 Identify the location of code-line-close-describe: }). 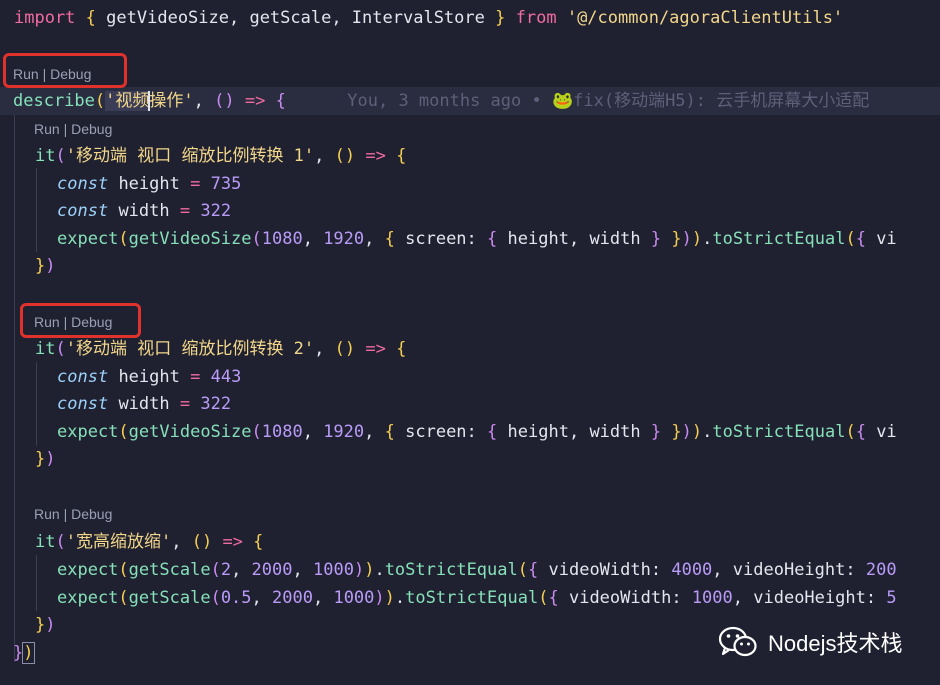
(24, 653).